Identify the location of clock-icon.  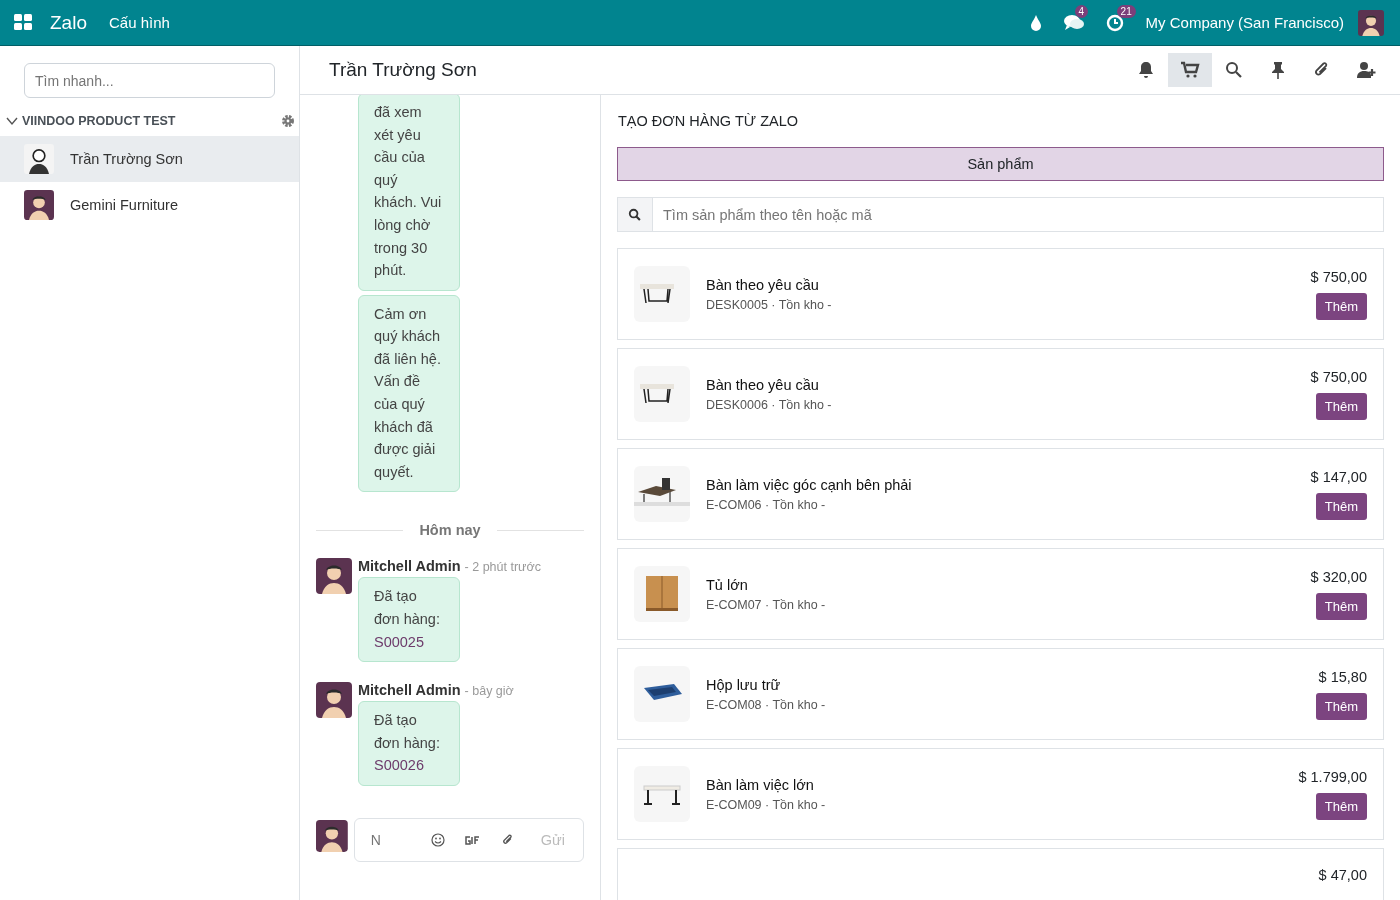
(1114, 22).